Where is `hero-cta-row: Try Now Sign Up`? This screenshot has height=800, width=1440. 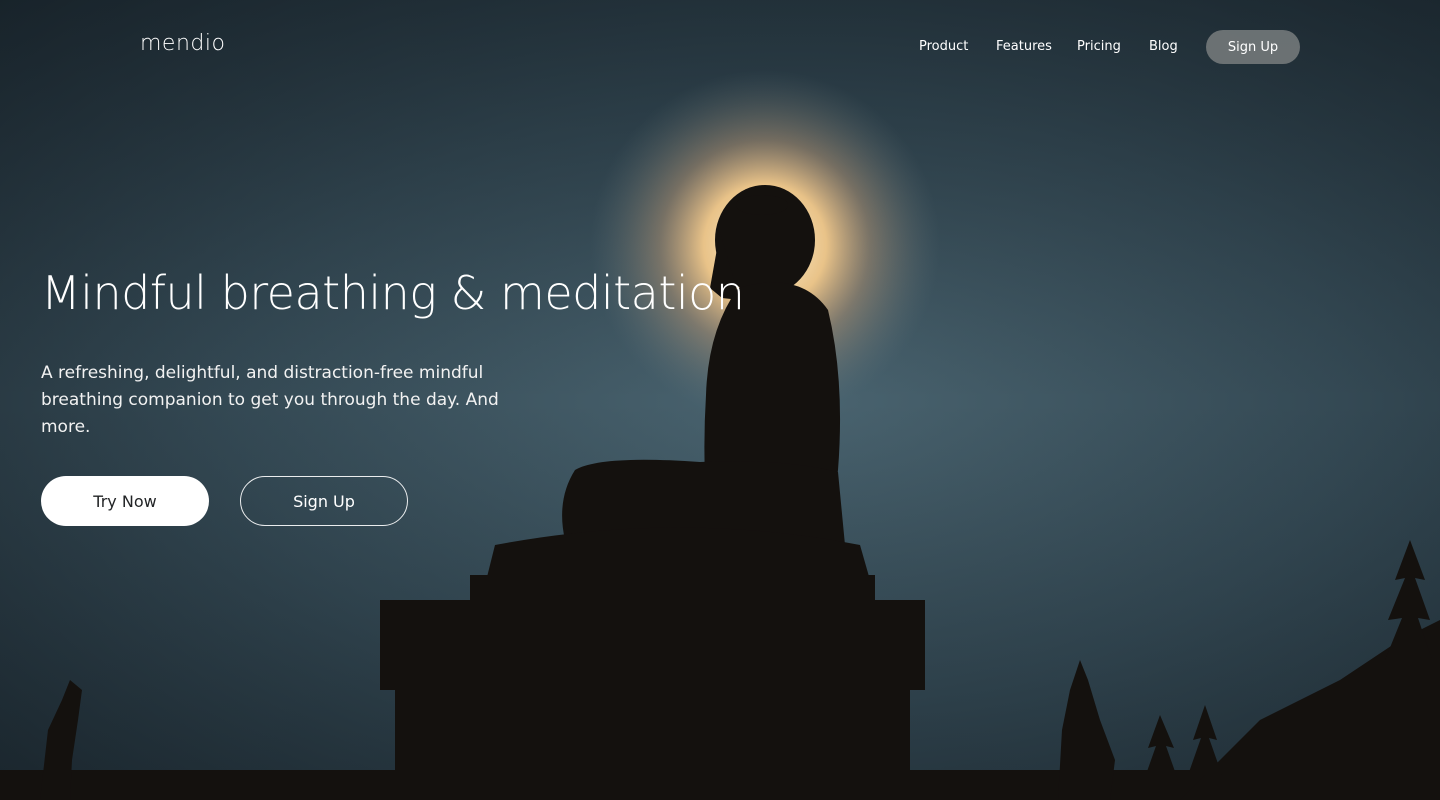
hero-cta-row: Try Now Sign Up is located at coordinates (241, 501).